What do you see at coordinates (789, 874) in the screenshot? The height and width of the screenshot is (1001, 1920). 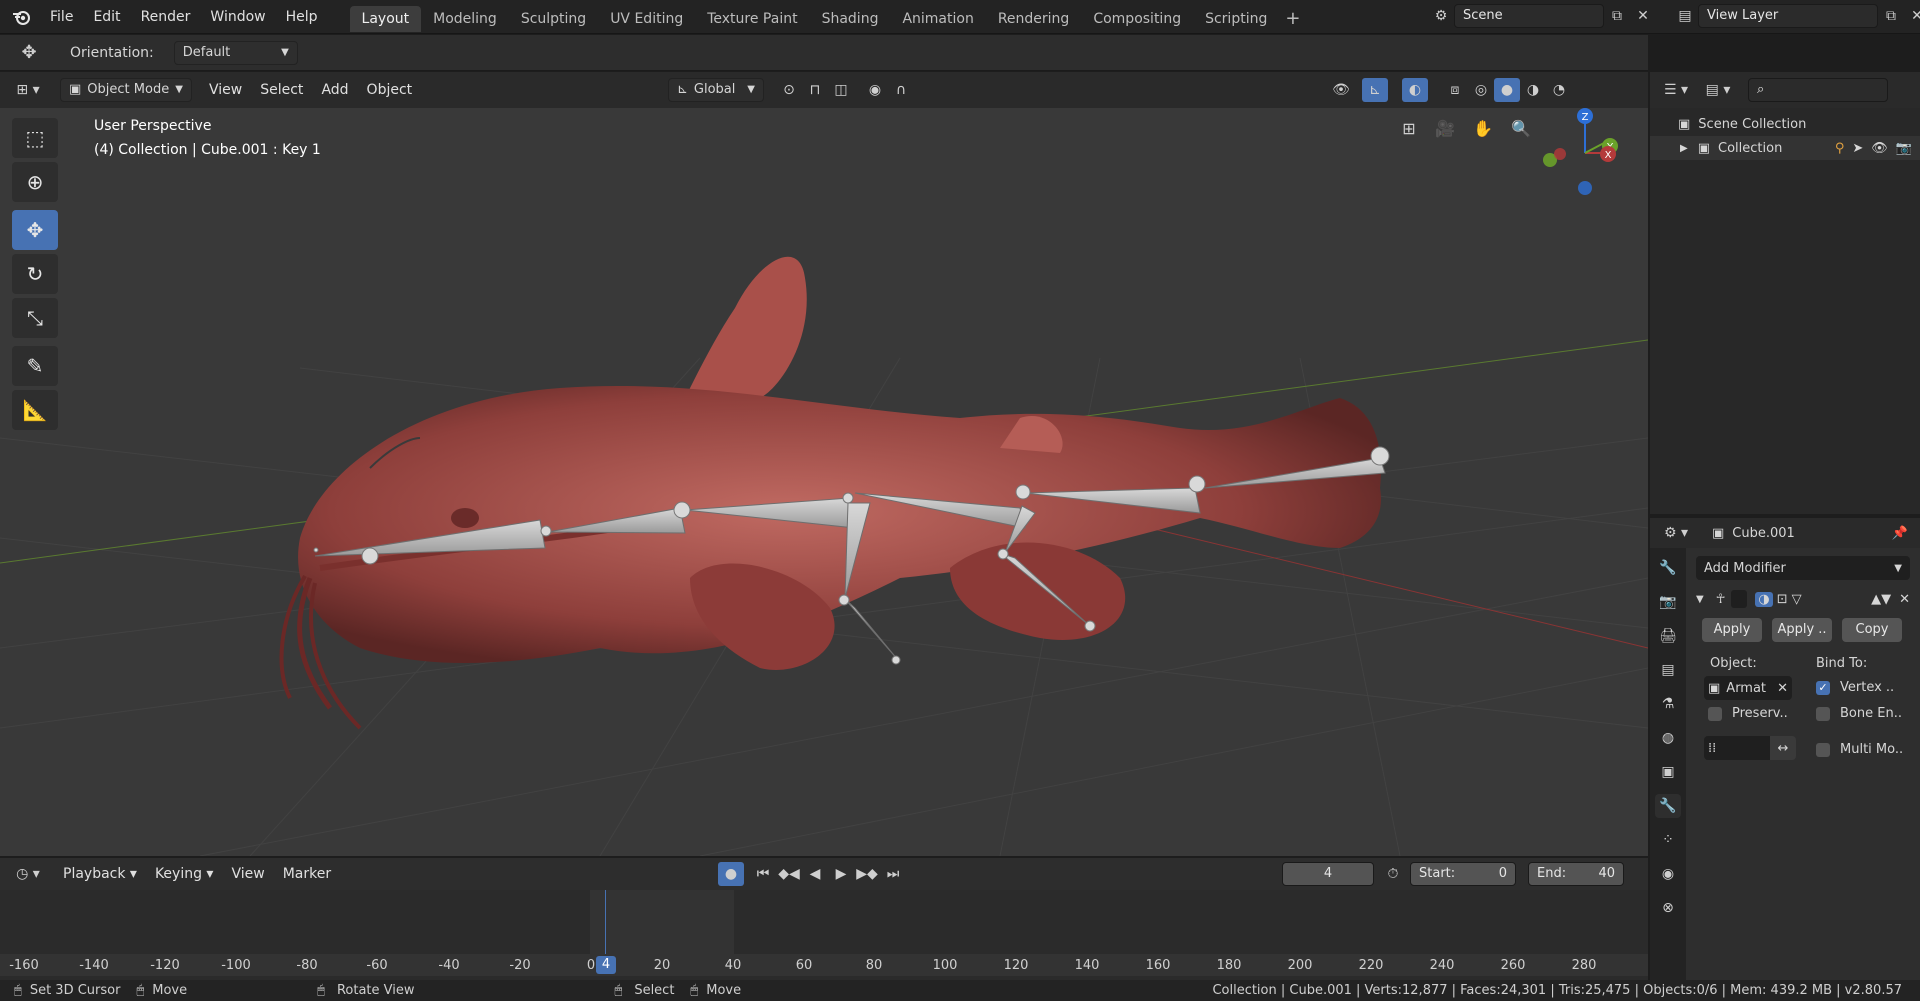 I see `prev-keyframe-icon: ◆◀` at bounding box center [789, 874].